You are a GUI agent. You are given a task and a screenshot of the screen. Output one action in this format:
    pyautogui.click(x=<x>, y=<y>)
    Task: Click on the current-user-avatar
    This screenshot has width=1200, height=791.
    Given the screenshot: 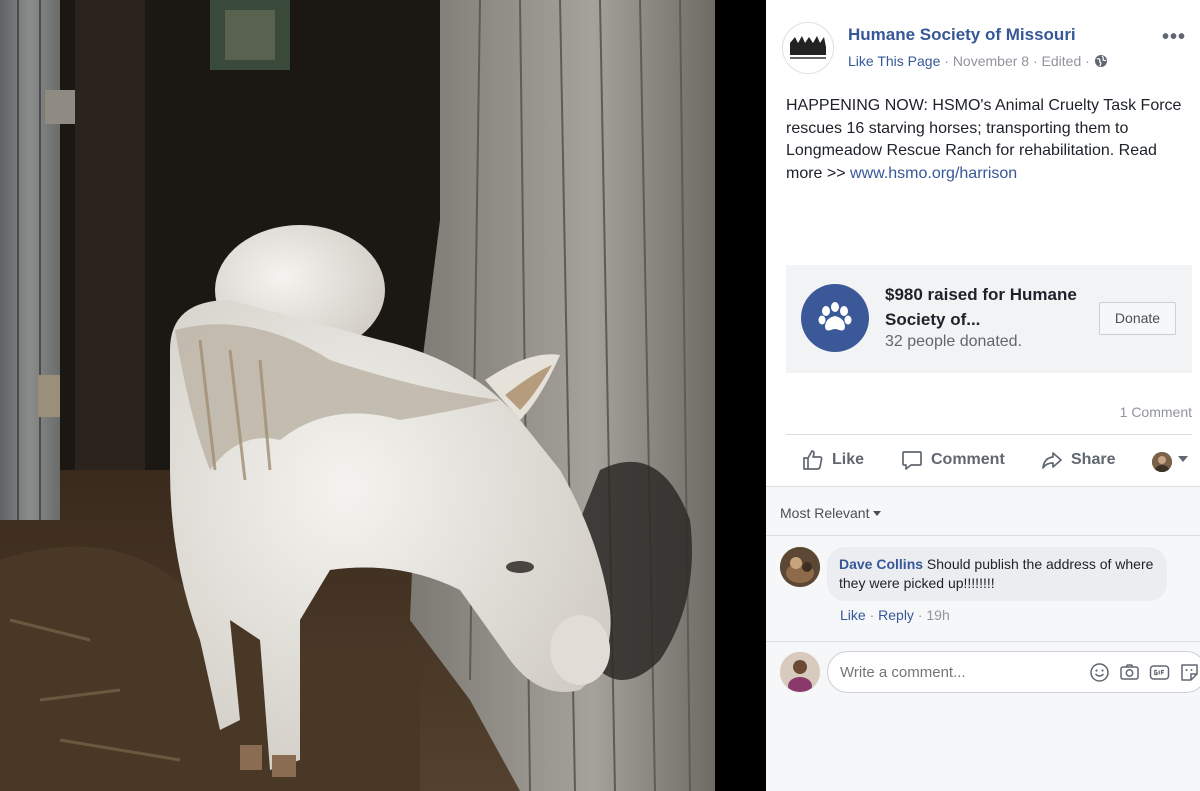 What is the action you would take?
    pyautogui.click(x=800, y=672)
    